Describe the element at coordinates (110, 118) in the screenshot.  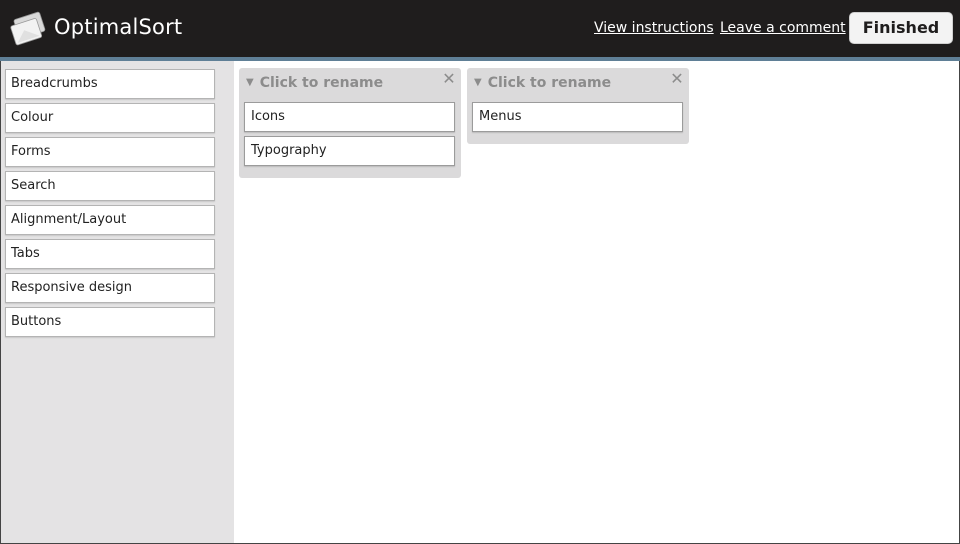
I see `card-item: Colour` at that location.